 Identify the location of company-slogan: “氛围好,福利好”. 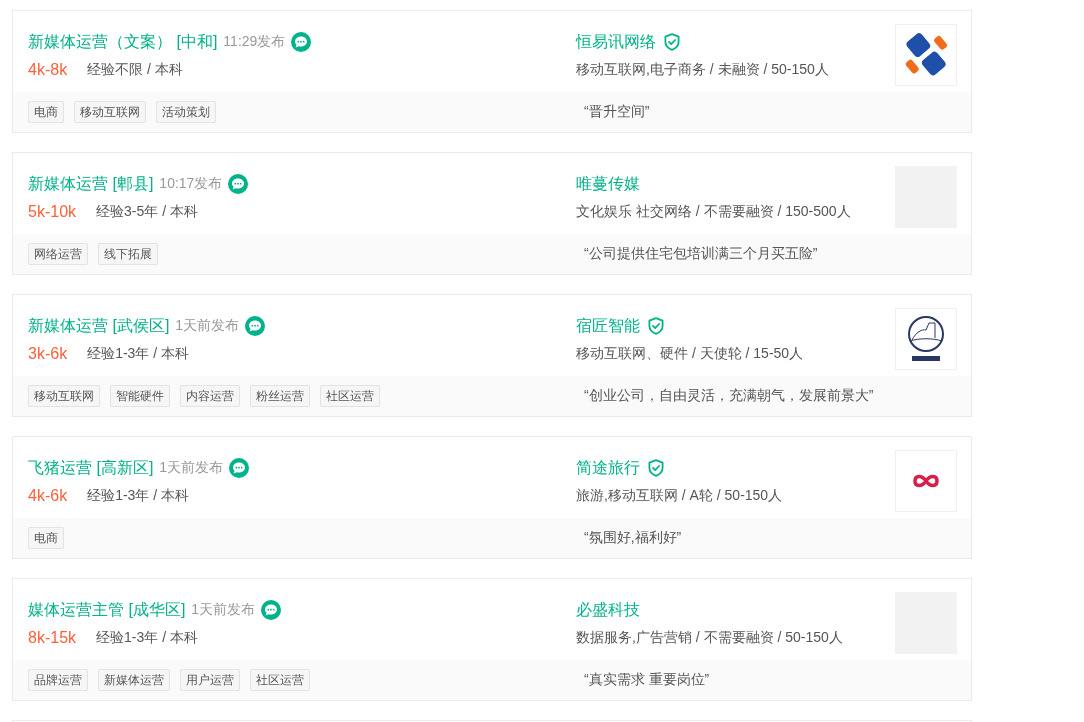
(633, 538).